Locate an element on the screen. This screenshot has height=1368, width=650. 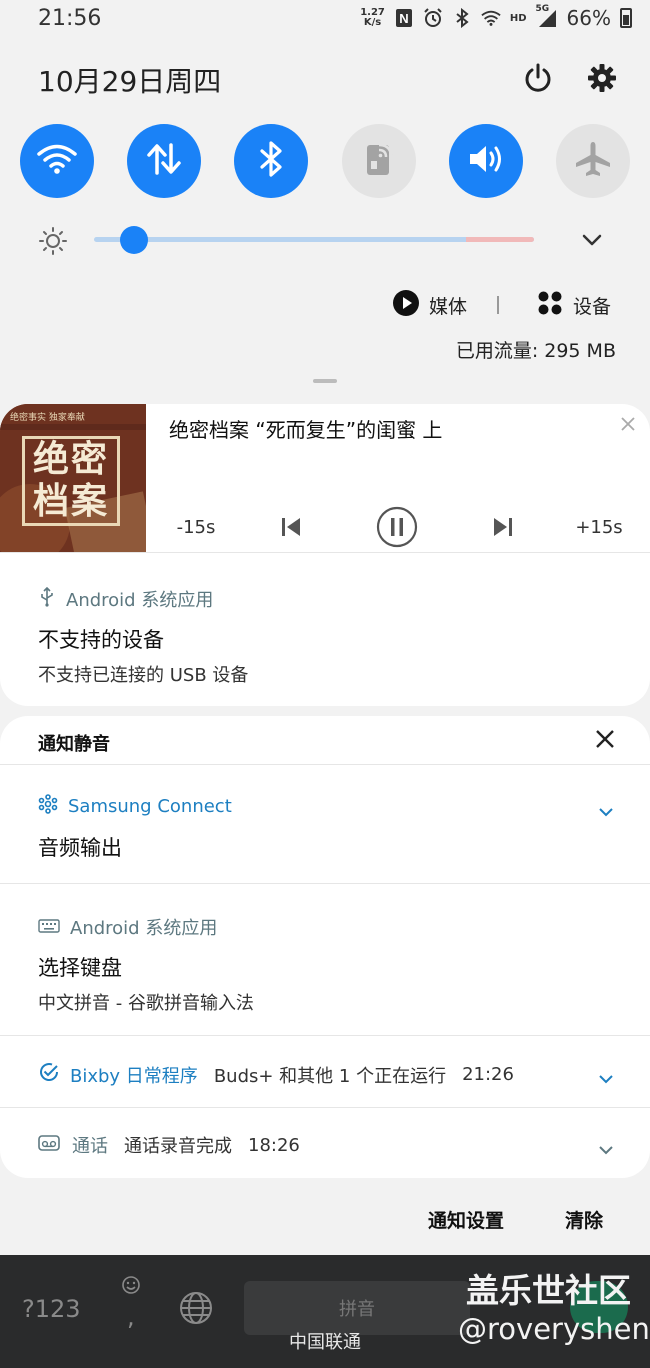
bluetooth-status-icon is located at coordinates (462, 18).